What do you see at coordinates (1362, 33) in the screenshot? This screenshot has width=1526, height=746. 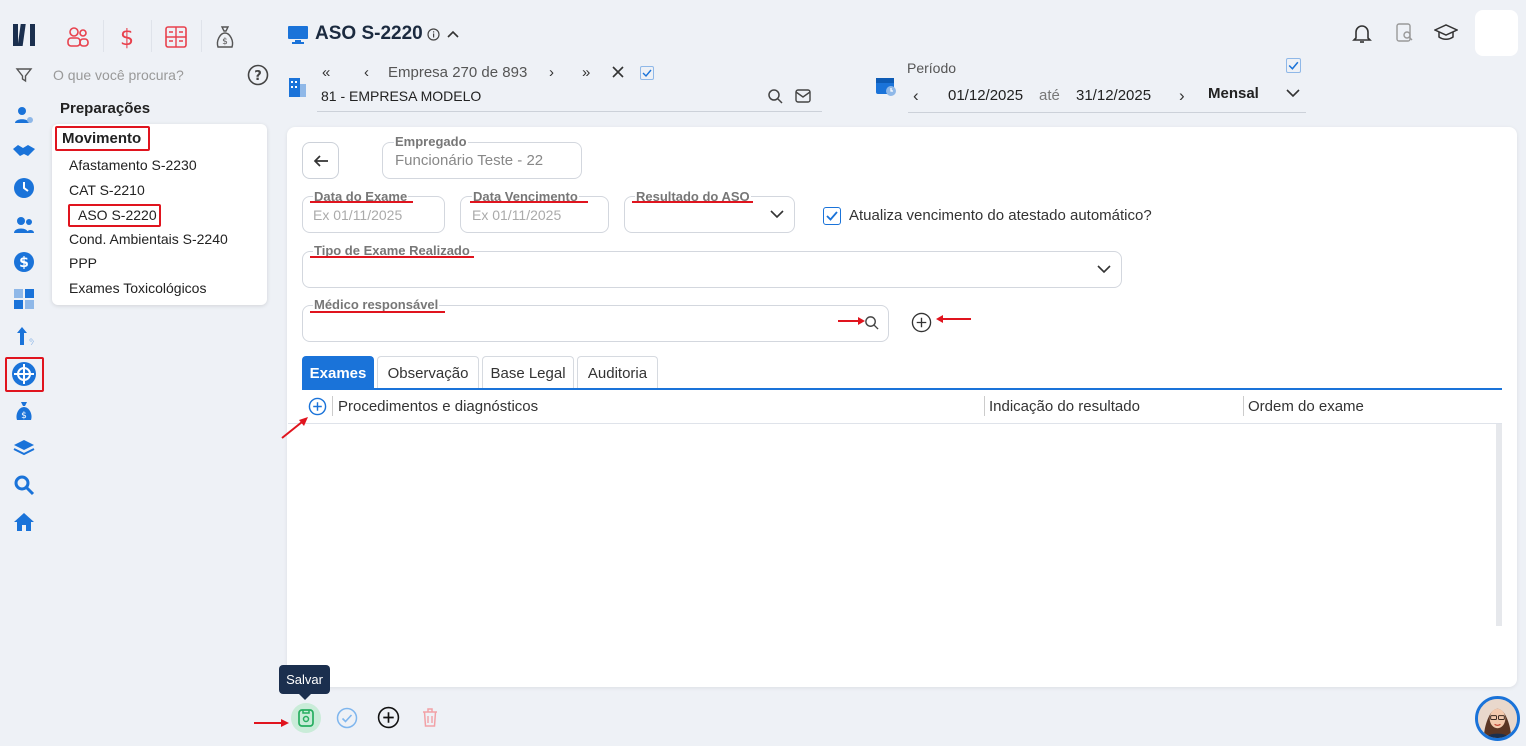 I see `bell-icon` at bounding box center [1362, 33].